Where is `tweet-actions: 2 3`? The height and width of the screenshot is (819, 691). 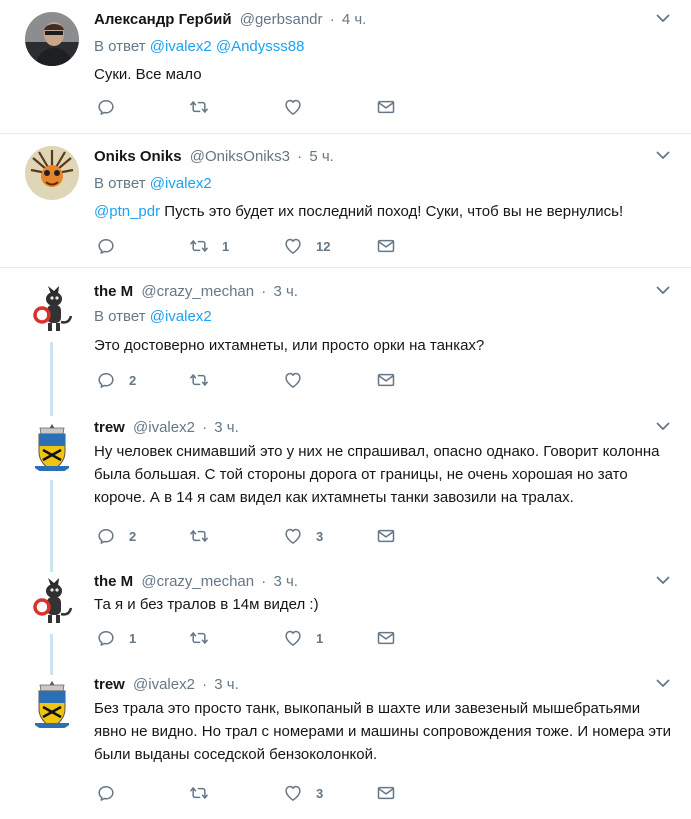 tweet-actions: 2 3 is located at coordinates (383, 536).